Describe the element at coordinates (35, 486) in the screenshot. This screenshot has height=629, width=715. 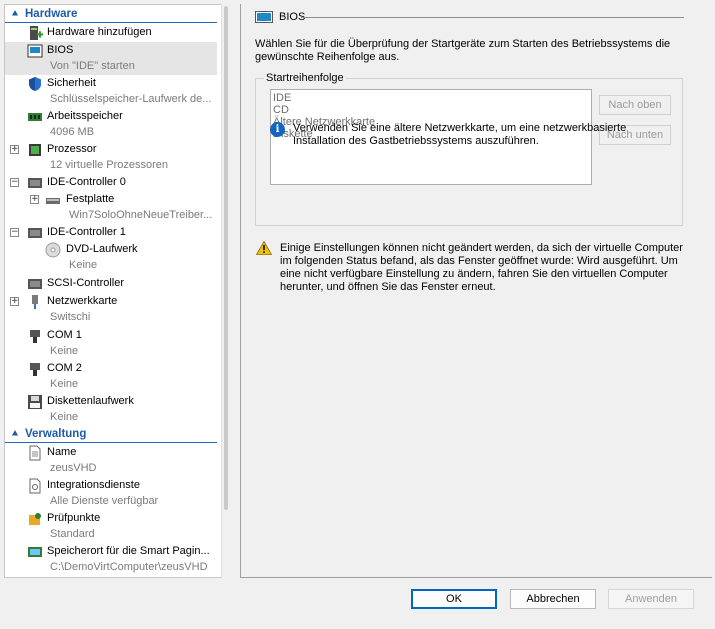
I see `integration-services-icon` at that location.